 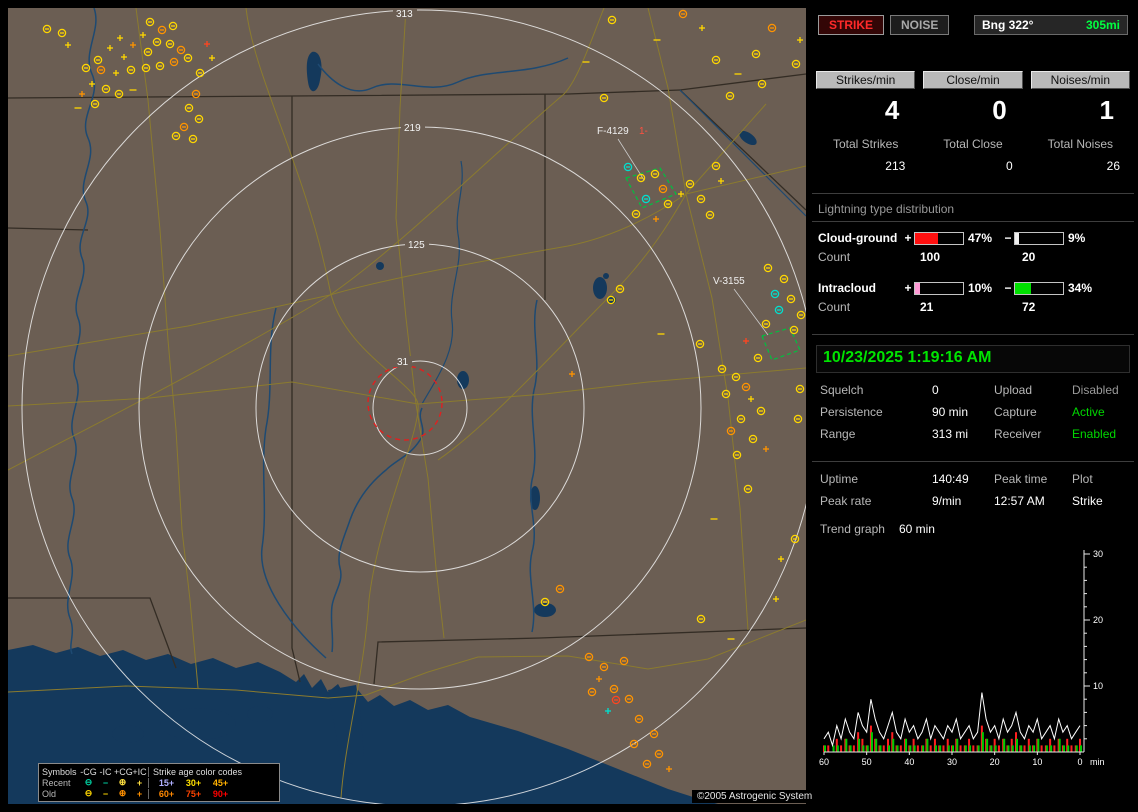 I want to click on peak-rate-value: 9/min, so click(x=947, y=501).